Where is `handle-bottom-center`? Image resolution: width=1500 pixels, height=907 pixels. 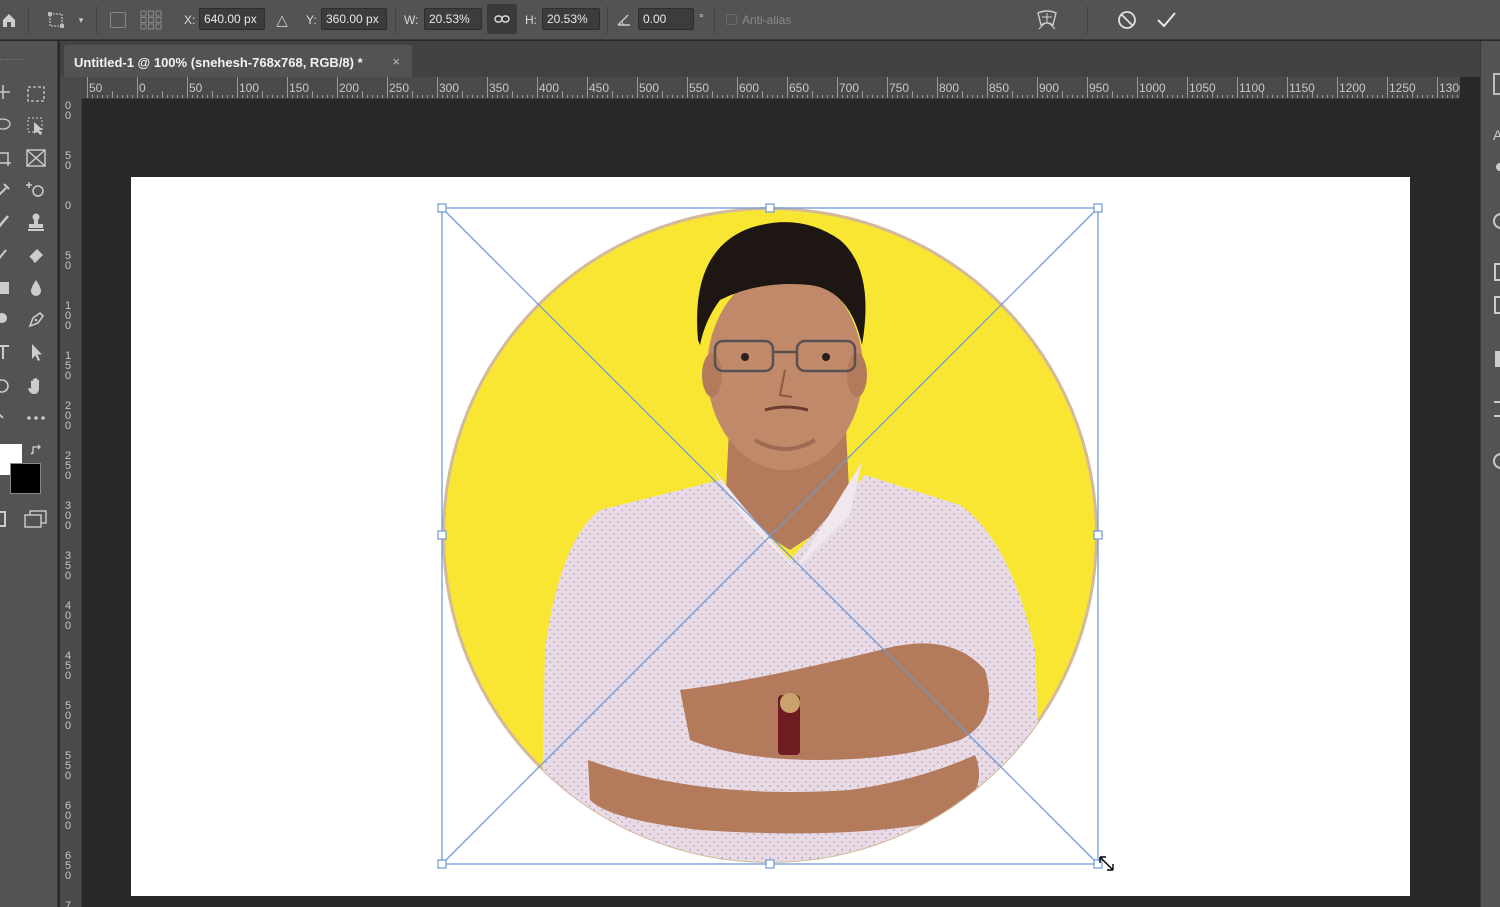 handle-bottom-center is located at coordinates (770, 864).